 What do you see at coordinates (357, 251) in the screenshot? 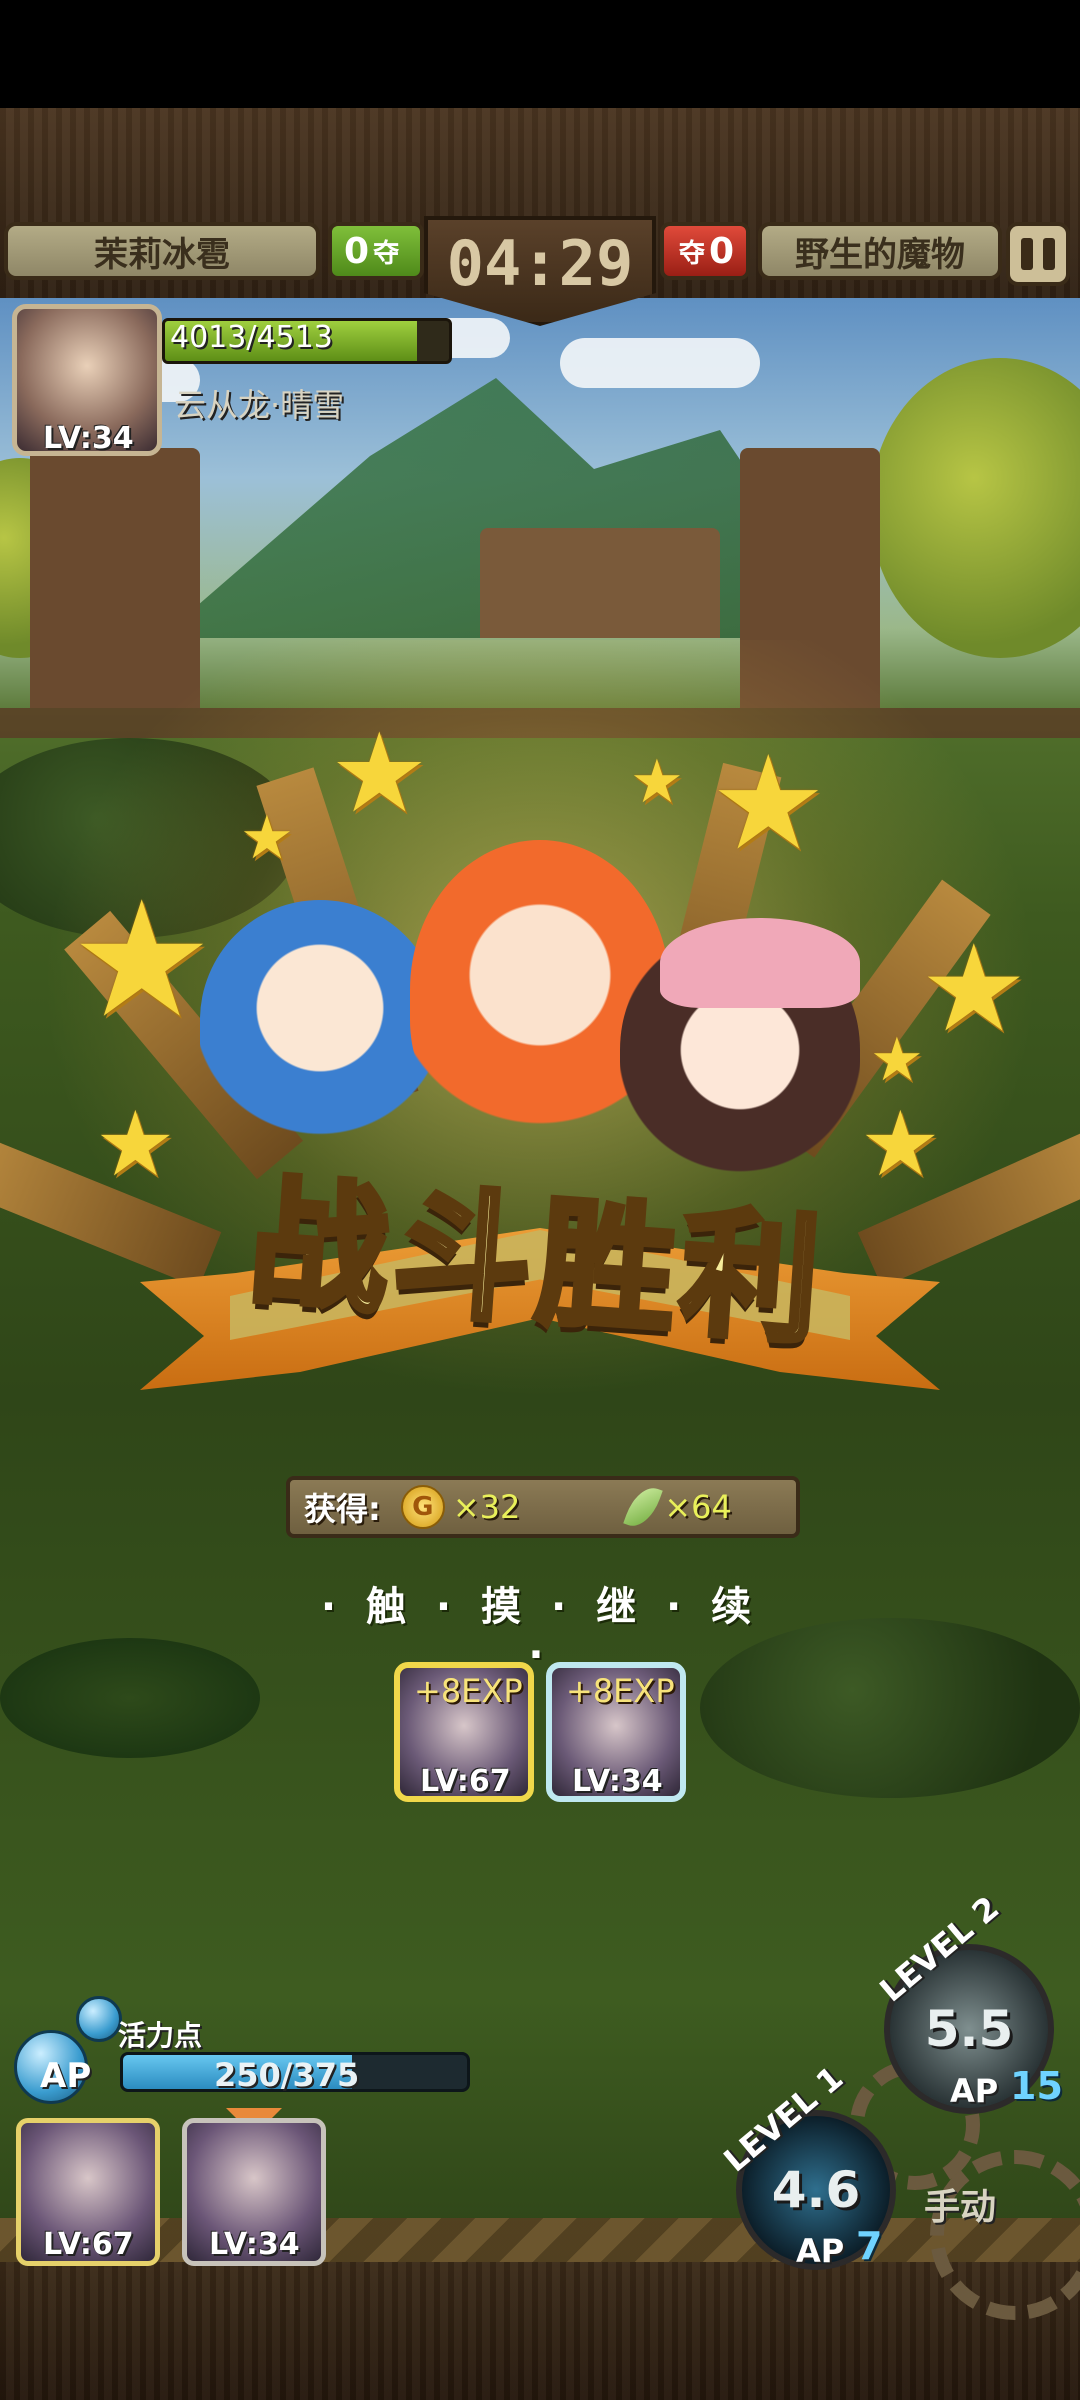
I see `player-score: 0` at bounding box center [357, 251].